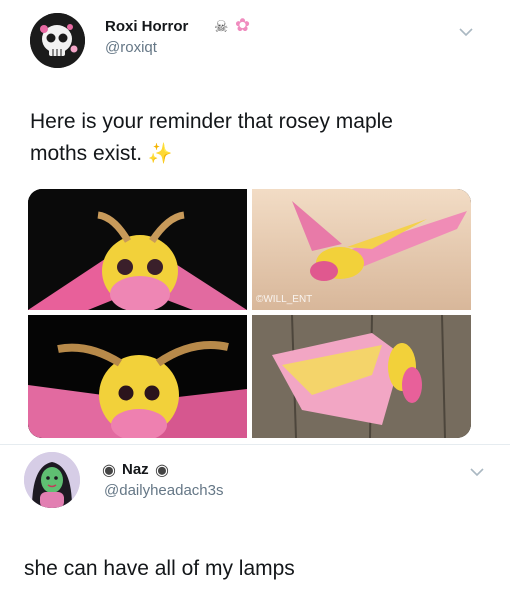 This screenshot has width=510, height=600. I want to click on tweet-text-line: Here is your reminder that rosey maple, so click(211, 121).